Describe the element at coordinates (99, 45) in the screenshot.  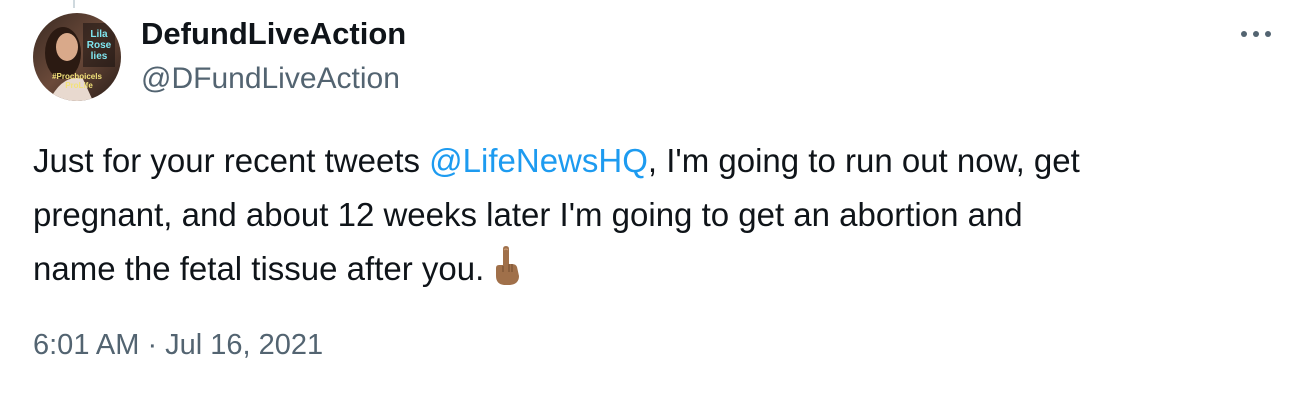
I see `avatar-text-rose: Rose` at that location.